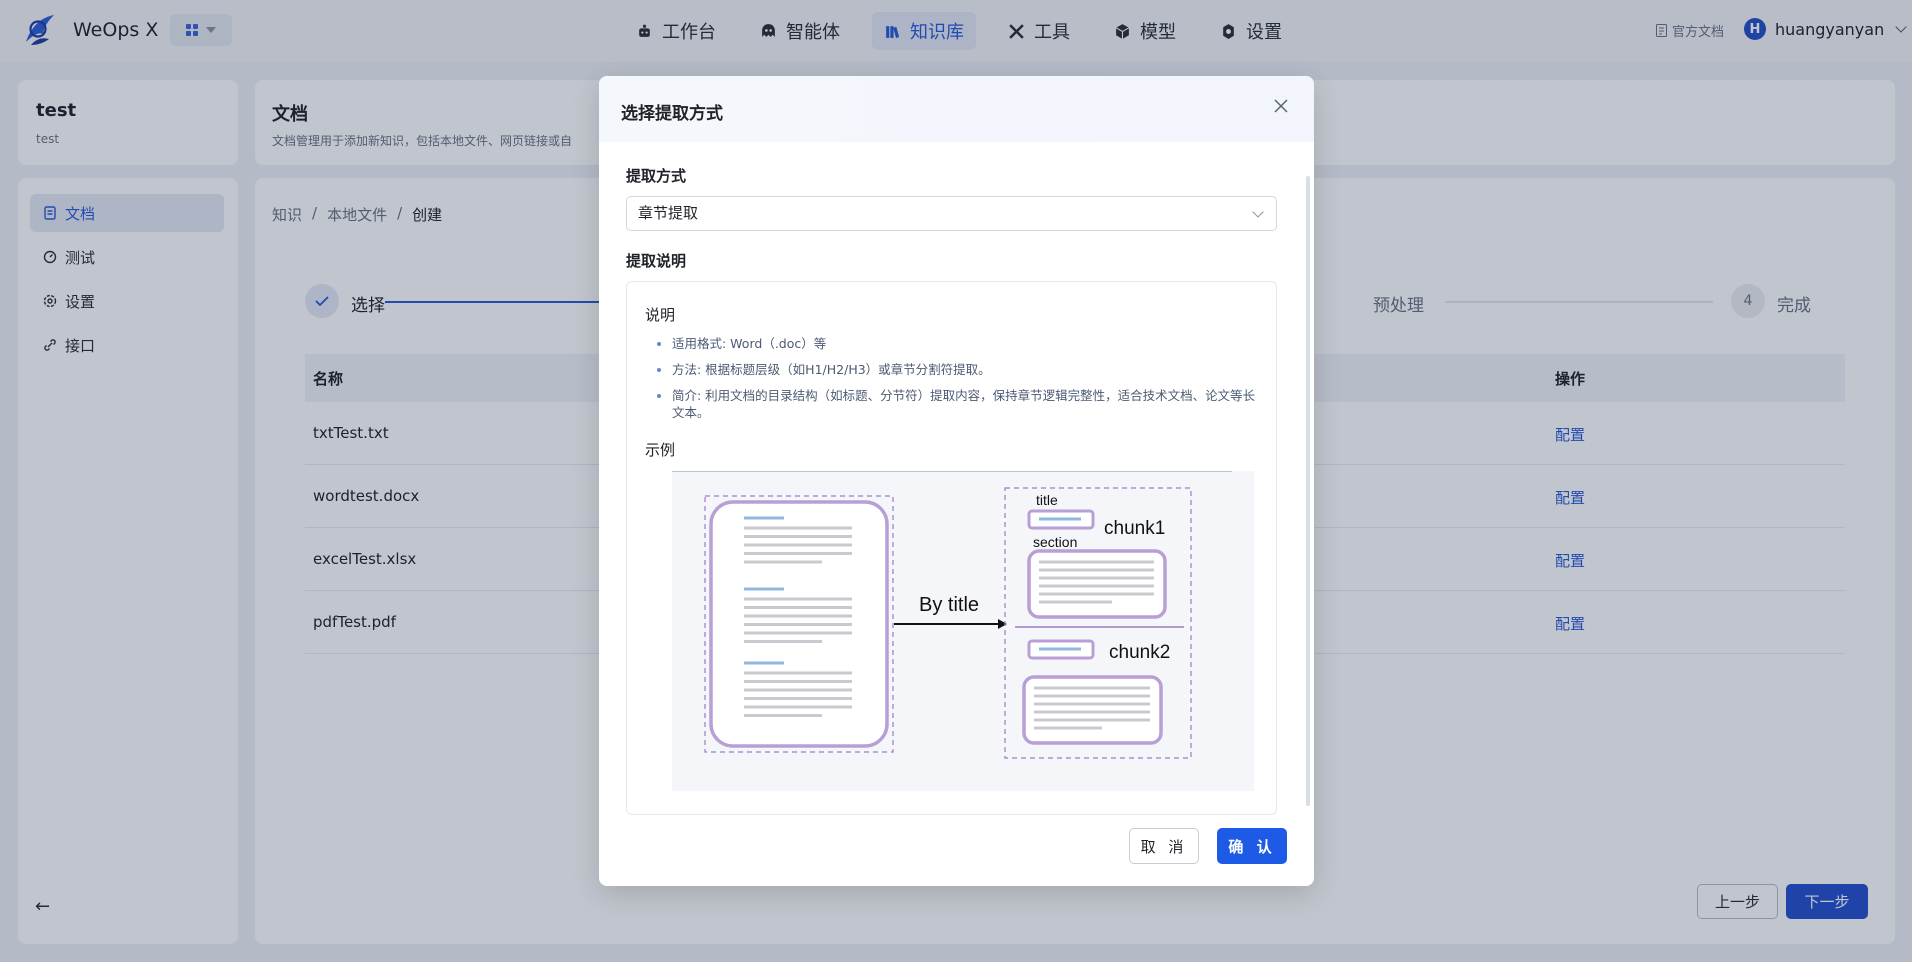 This screenshot has height=962, width=1912. I want to click on chapter-extraction-diagram: By title title section chunk1 chunk2, so click(952, 615).